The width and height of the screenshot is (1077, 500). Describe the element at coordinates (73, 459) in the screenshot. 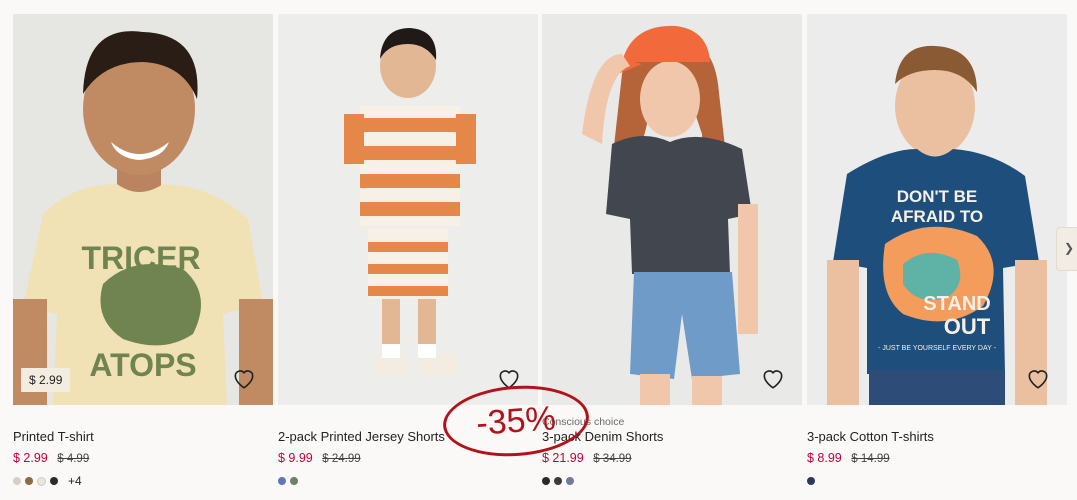

I see `original-price: $ 4.99` at that location.